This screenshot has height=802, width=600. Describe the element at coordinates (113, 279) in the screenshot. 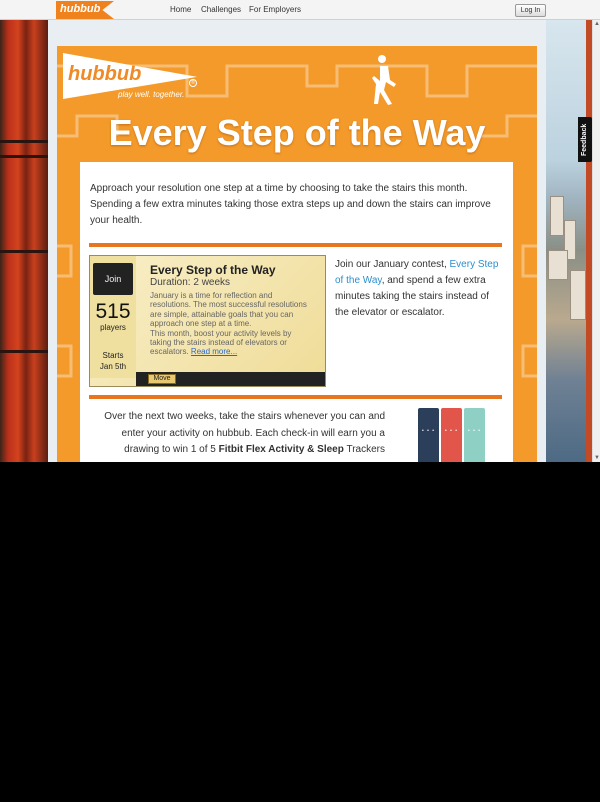

I see `join-button: Join` at that location.